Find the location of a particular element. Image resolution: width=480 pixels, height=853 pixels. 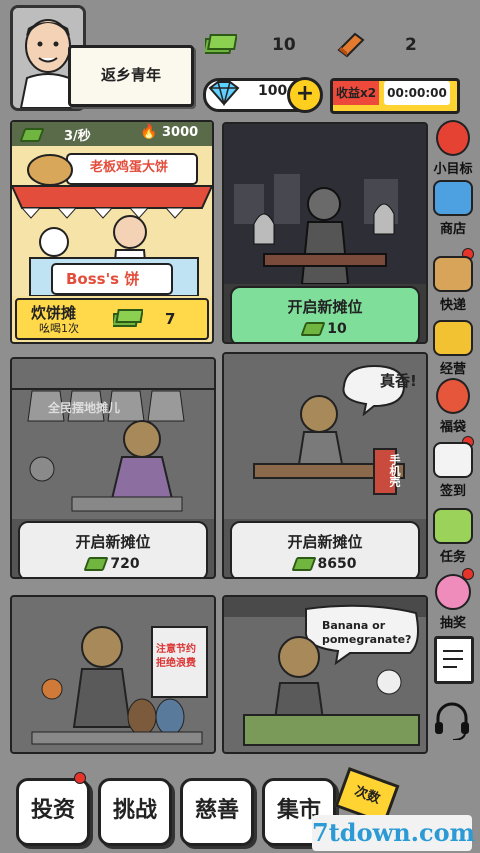

open-stall-button: 开启新摊位 8650 is located at coordinates (325, 549).